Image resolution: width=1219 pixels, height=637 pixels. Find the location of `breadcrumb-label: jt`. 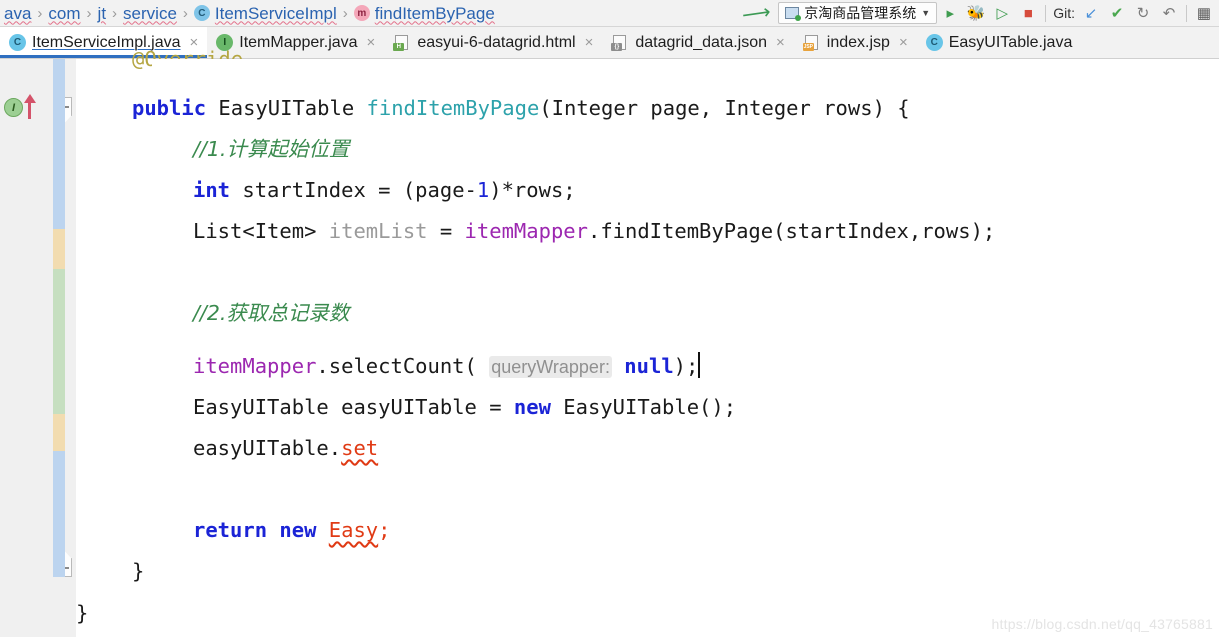

breadcrumb-label: jt is located at coordinates (102, 13).